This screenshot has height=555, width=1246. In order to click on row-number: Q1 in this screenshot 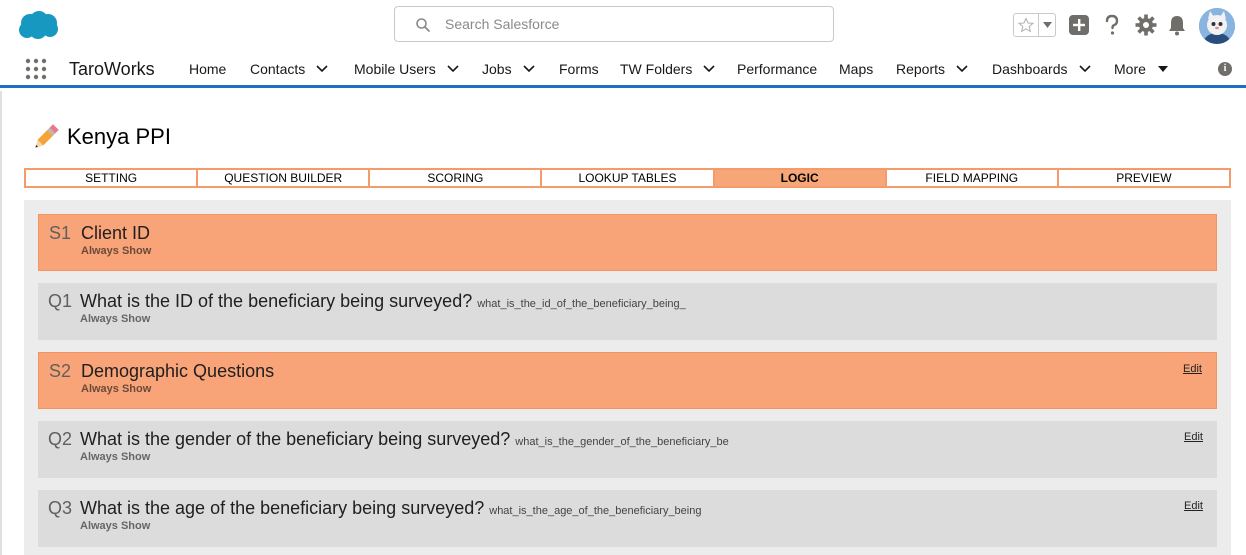, I will do `click(60, 301)`.